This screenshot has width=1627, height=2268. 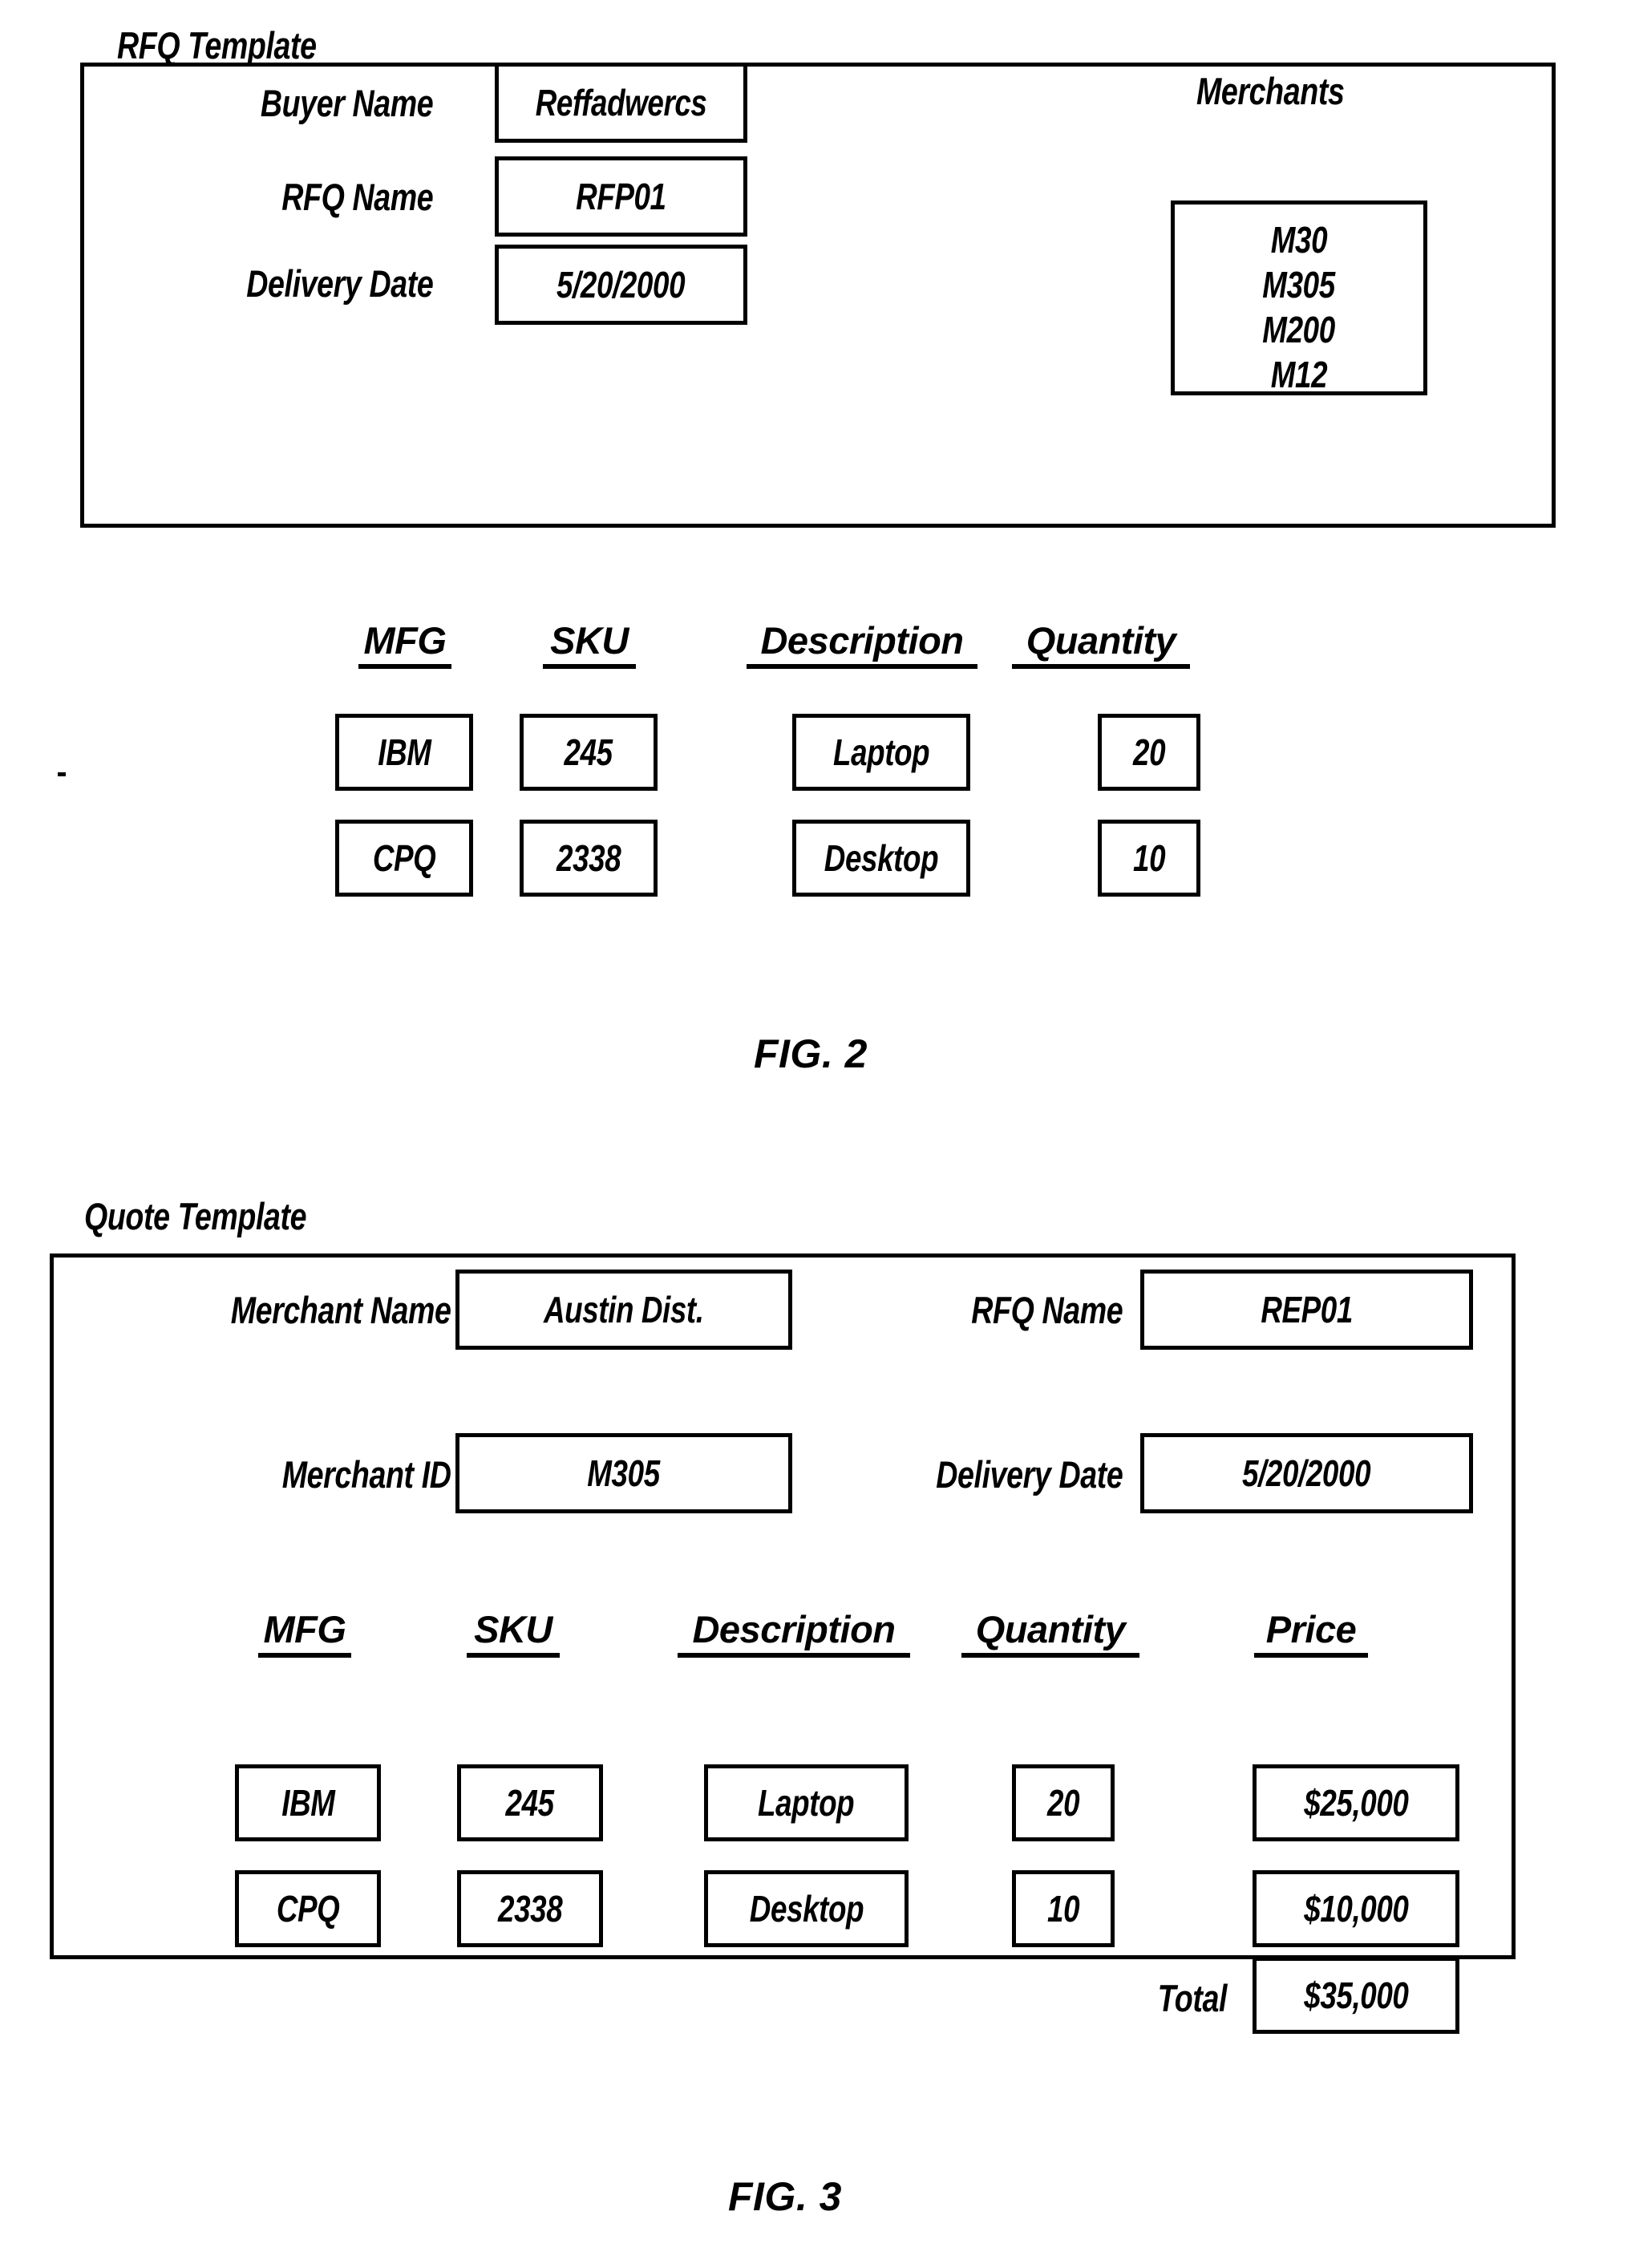 What do you see at coordinates (1311, 1629) in the screenshot?
I see `column-header-price-text: Price` at bounding box center [1311, 1629].